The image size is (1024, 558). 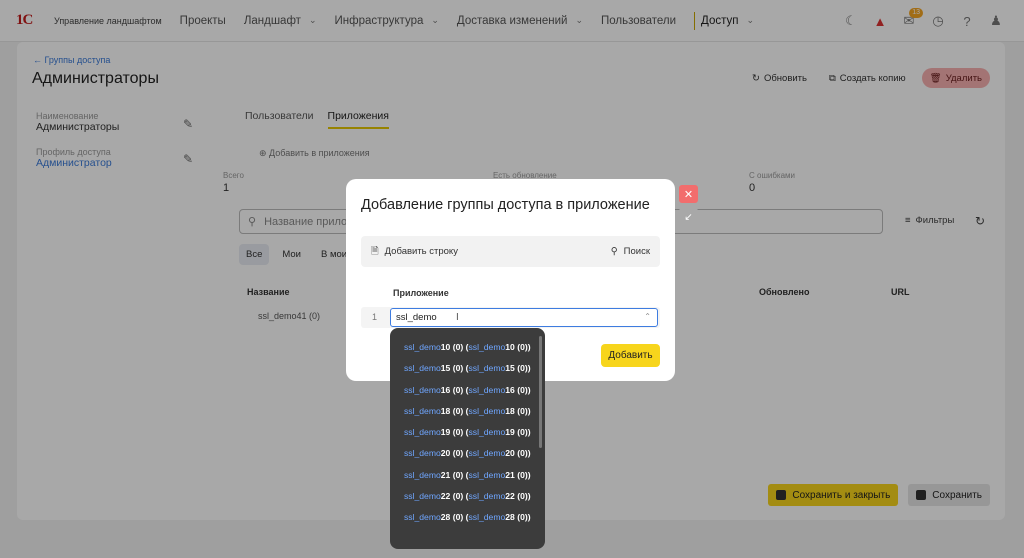 What do you see at coordinates (647, 316) in the screenshot?
I see `chevron-up-icon: ⌃` at bounding box center [647, 316].